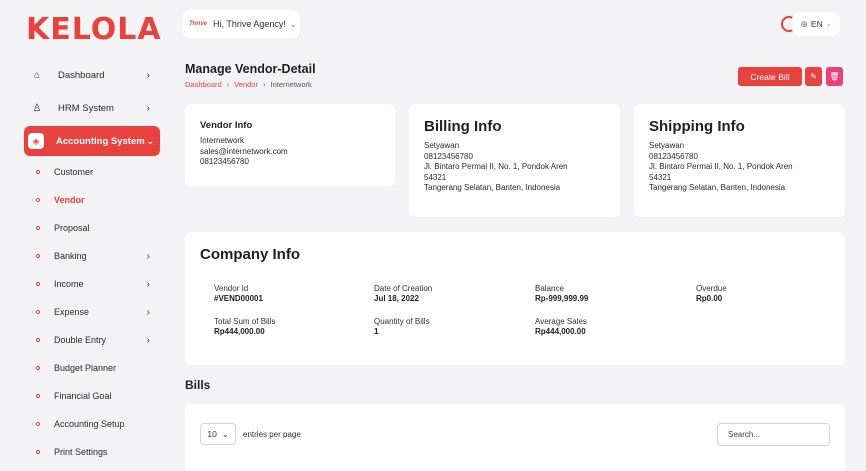  Describe the element at coordinates (222, 140) in the screenshot. I see `vendor-name: Internetwork` at that location.